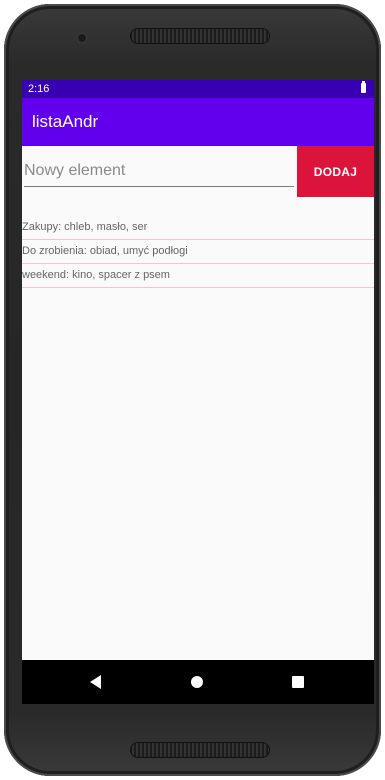 The image size is (385, 780). What do you see at coordinates (198, 122) in the screenshot?
I see `app-bar: listaAndr` at bounding box center [198, 122].